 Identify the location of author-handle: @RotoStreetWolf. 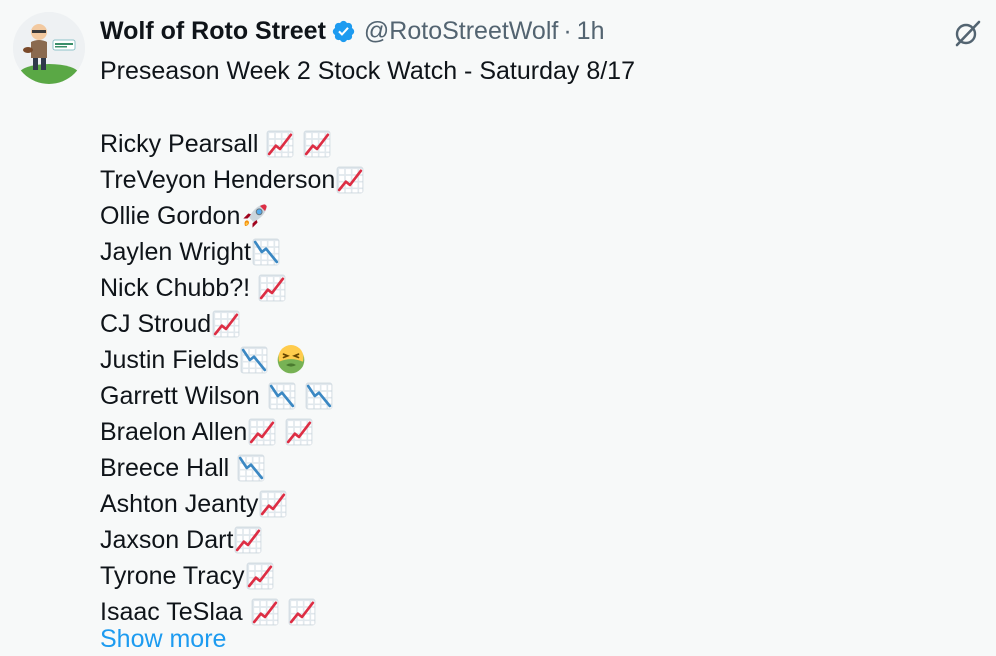
(461, 31).